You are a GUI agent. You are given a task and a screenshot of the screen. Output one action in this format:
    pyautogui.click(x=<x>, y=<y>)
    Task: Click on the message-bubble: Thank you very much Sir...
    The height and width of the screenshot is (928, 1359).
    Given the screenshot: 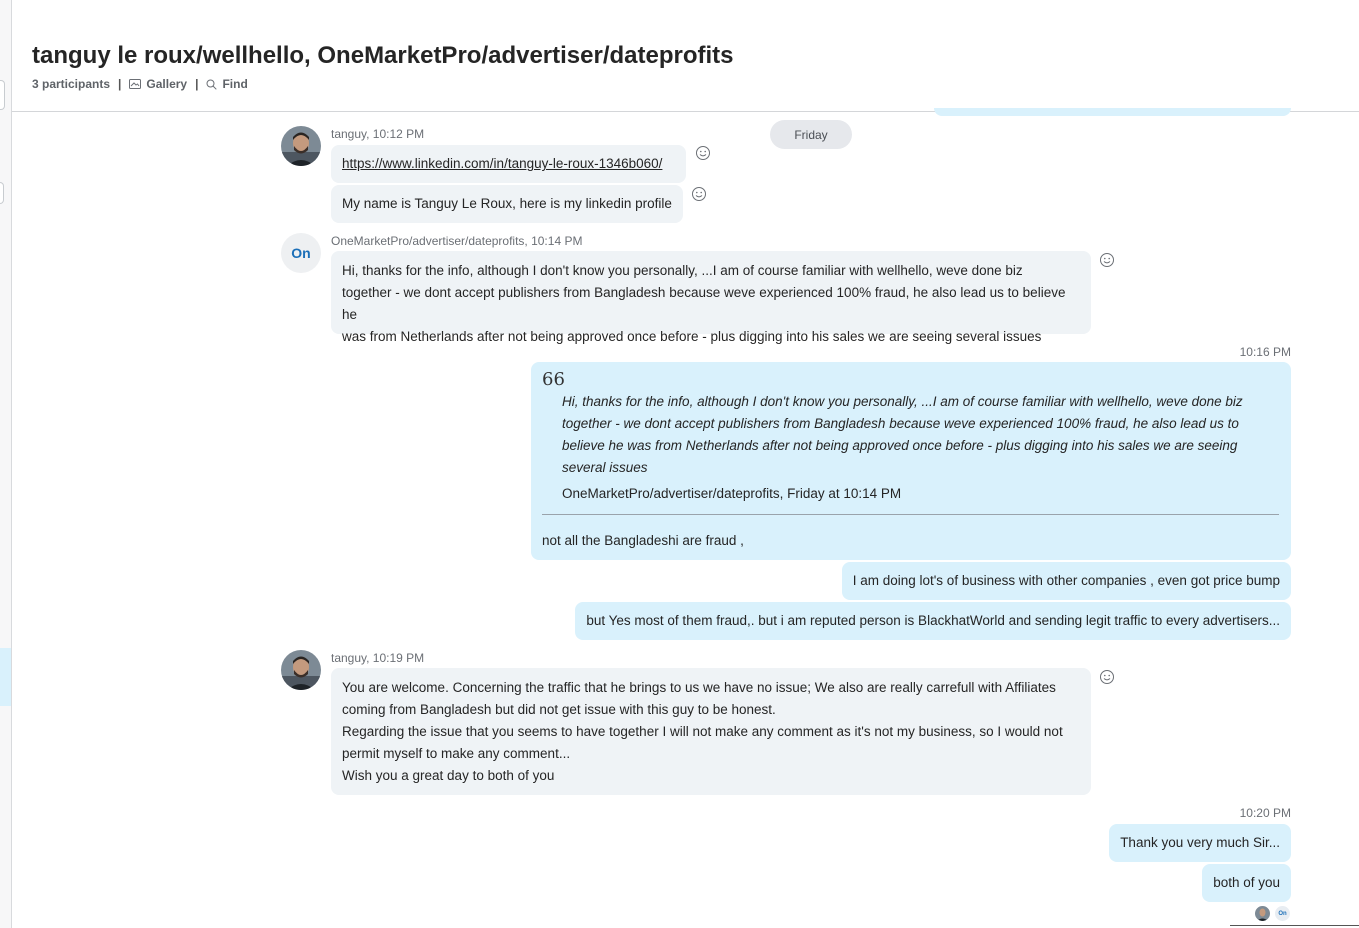 What is the action you would take?
    pyautogui.click(x=1200, y=843)
    